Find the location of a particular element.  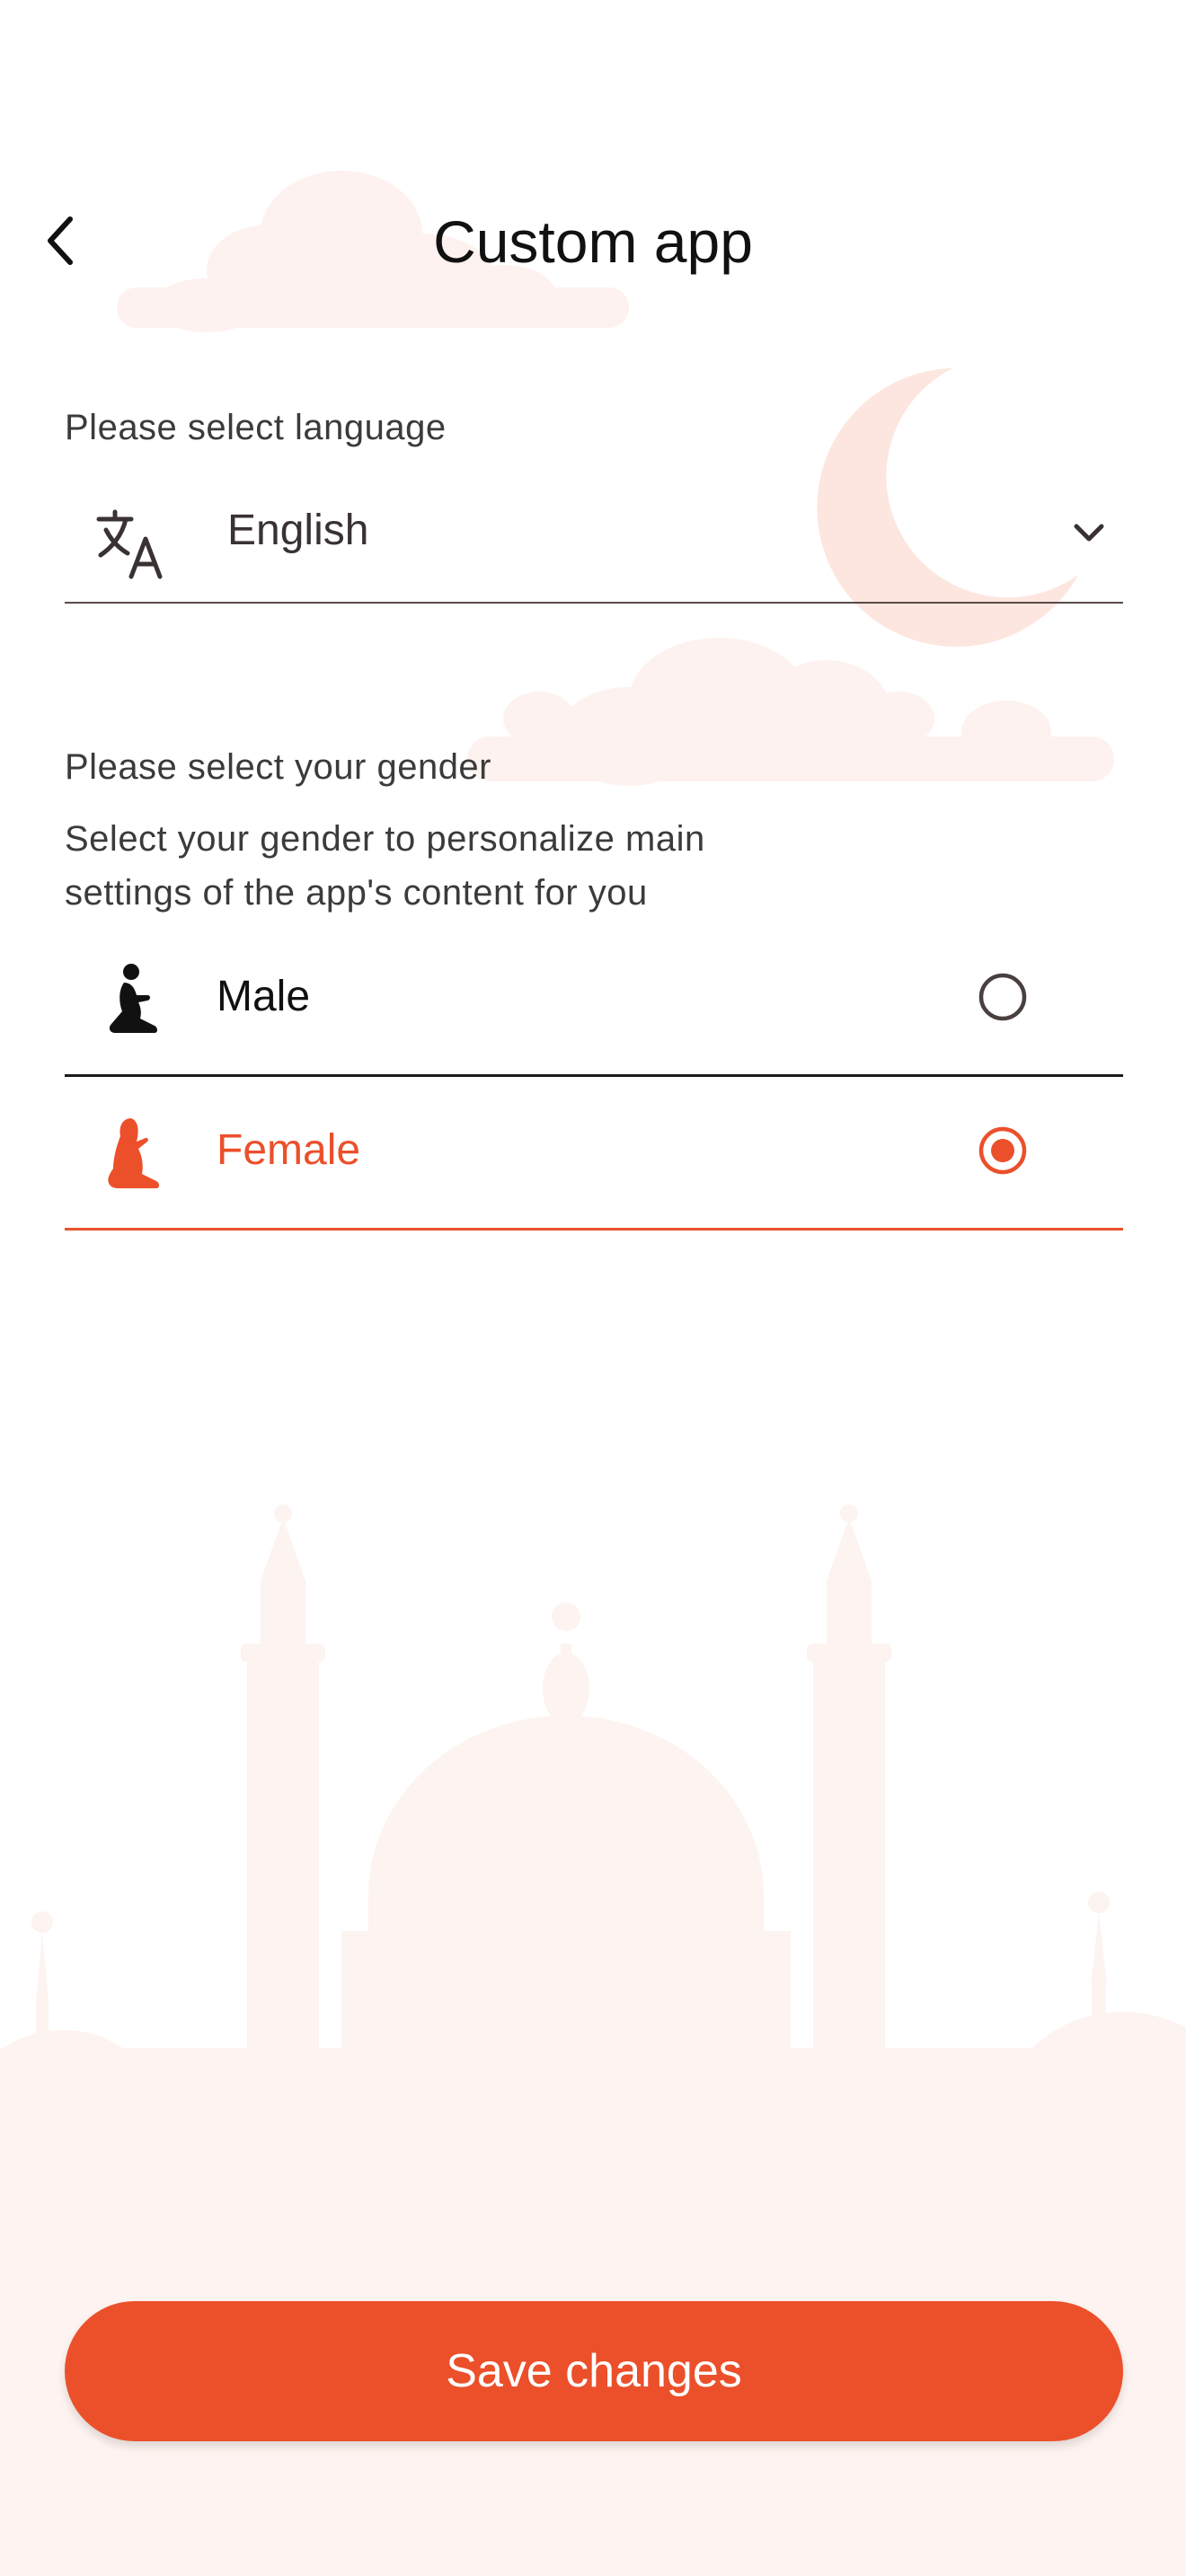

praying-woman-icon is located at coordinates (133, 1153).